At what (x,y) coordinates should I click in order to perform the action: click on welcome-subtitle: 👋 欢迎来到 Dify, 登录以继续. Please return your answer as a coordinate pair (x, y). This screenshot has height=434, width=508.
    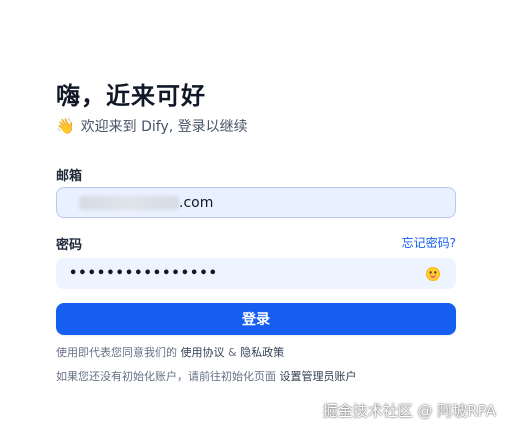
    Looking at the image, I should click on (152, 126).